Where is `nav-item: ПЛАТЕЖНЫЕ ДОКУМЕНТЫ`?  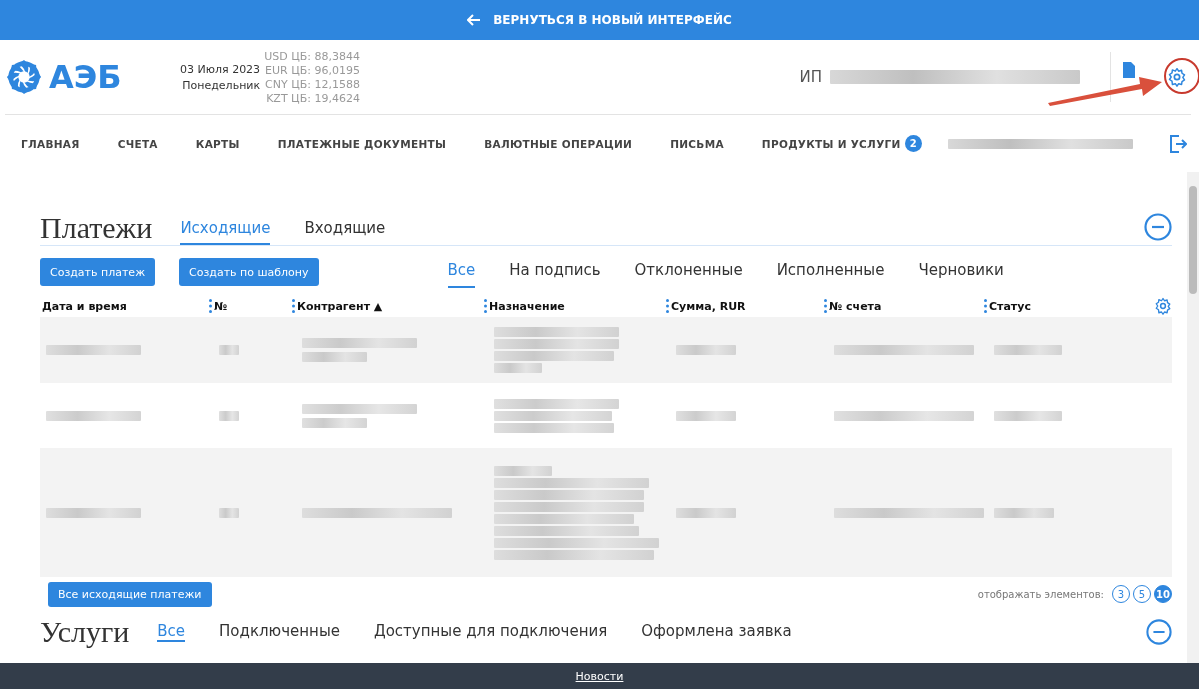 nav-item: ПЛАТЕЖНЫЕ ДОКУМЕНТЫ is located at coordinates (362, 143).